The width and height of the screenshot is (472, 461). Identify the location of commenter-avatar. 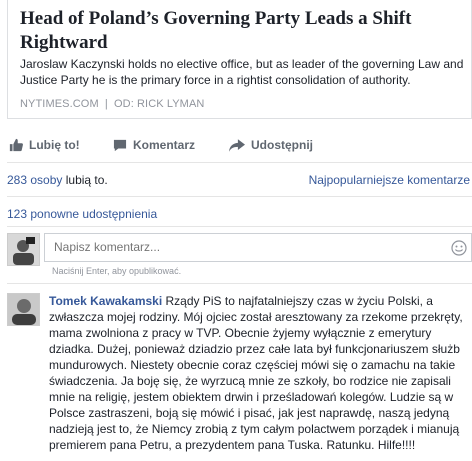
(23, 309).